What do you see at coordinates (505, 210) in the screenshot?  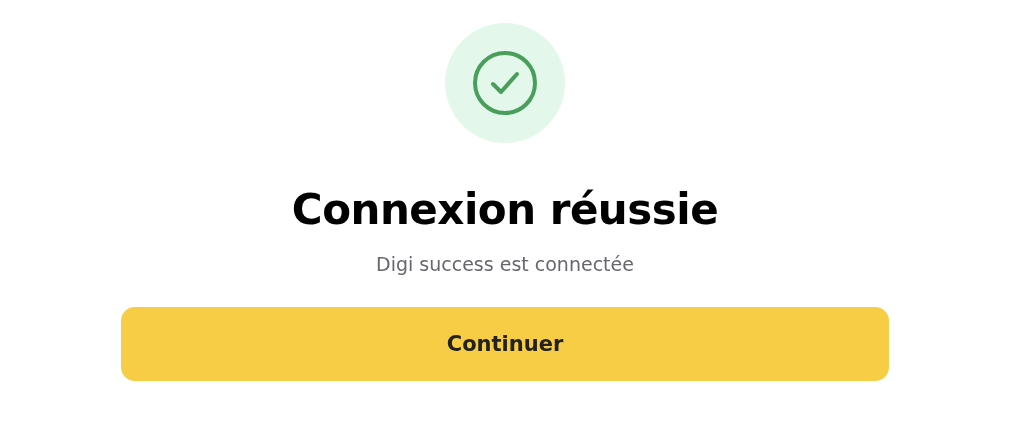 I see `title: Connexion réussie` at bounding box center [505, 210].